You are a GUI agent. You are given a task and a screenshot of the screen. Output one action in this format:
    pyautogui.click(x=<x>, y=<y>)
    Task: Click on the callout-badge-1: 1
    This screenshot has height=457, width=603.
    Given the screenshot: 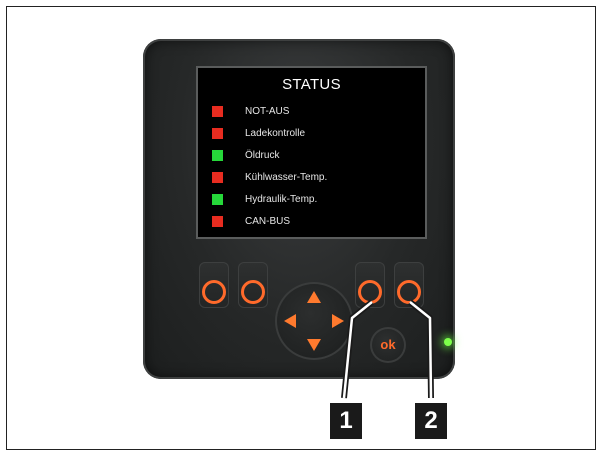 What is the action you would take?
    pyautogui.click(x=346, y=421)
    